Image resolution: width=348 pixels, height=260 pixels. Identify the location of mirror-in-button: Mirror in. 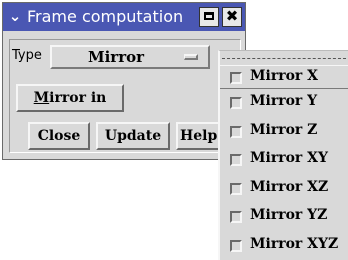
(70, 98).